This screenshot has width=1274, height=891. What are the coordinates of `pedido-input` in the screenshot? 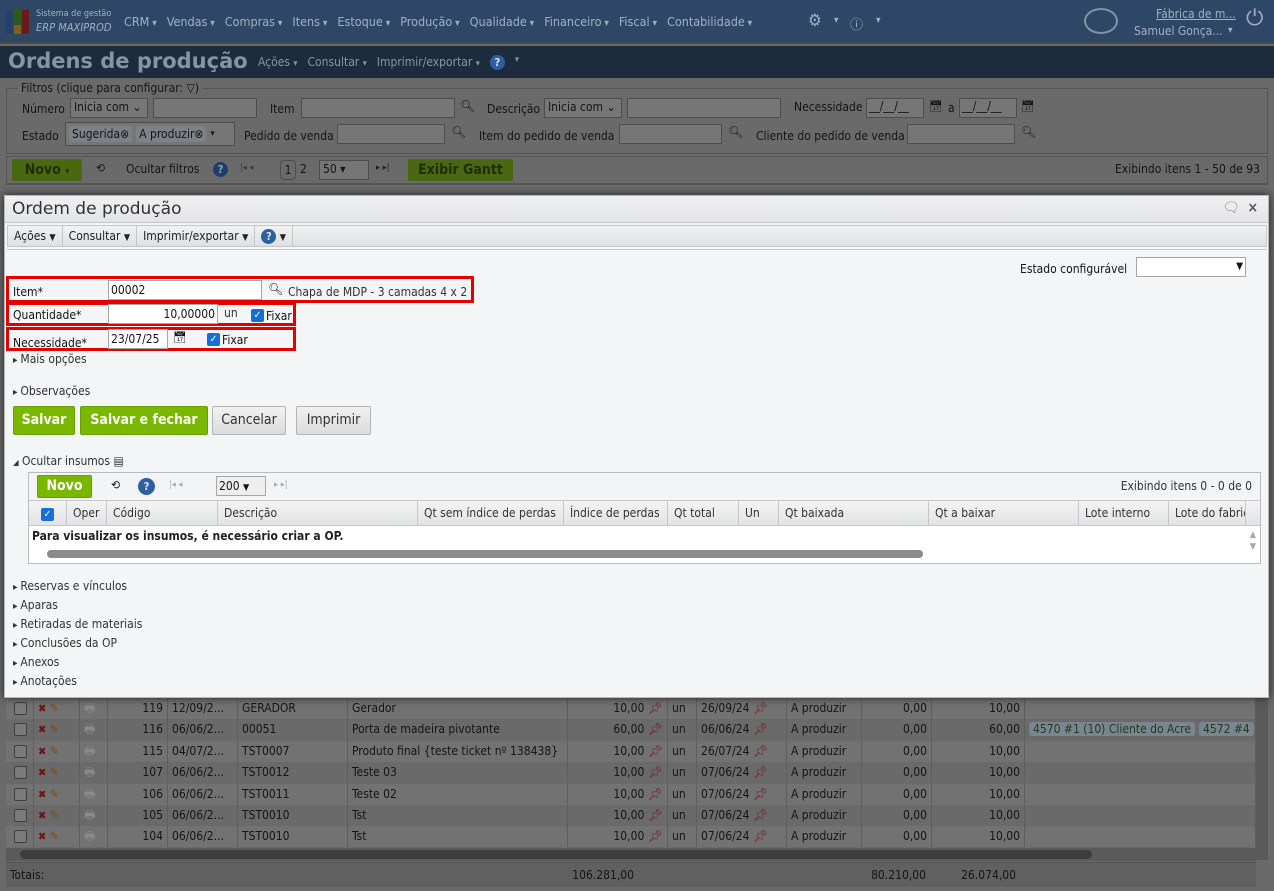 It's located at (391, 134).